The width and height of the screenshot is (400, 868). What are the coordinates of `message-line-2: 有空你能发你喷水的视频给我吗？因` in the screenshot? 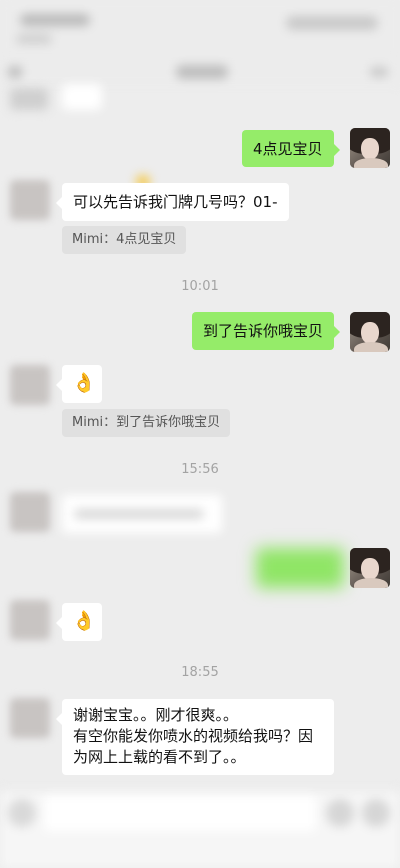 It's located at (193, 736).